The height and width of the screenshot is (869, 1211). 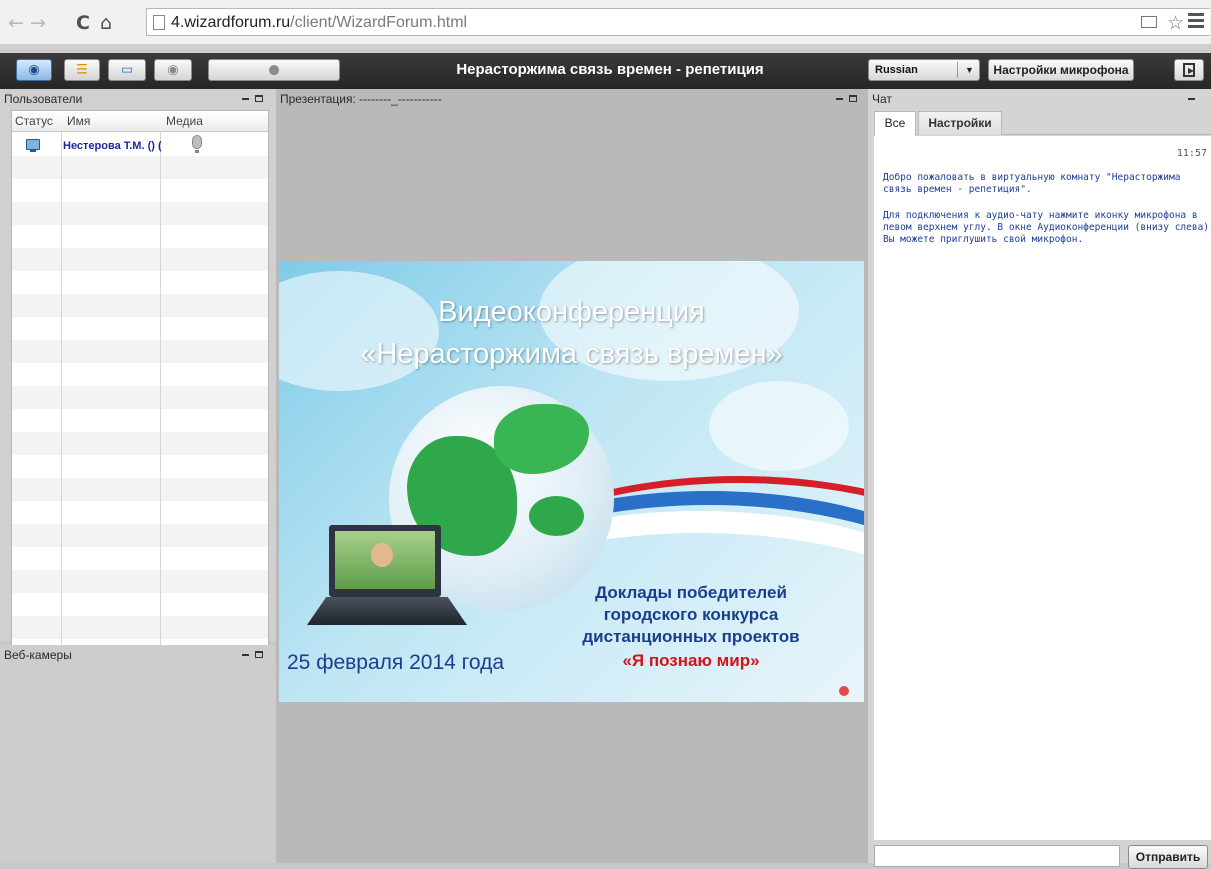 What do you see at coordinates (1191, 153) in the screenshot?
I see `chat-timestamp: 11:57` at bounding box center [1191, 153].